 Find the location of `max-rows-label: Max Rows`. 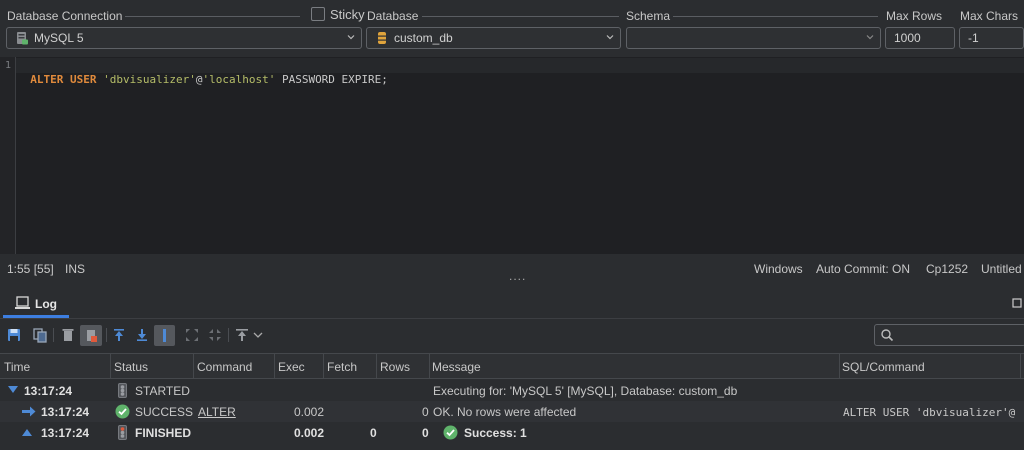

max-rows-label: Max Rows is located at coordinates (914, 16).